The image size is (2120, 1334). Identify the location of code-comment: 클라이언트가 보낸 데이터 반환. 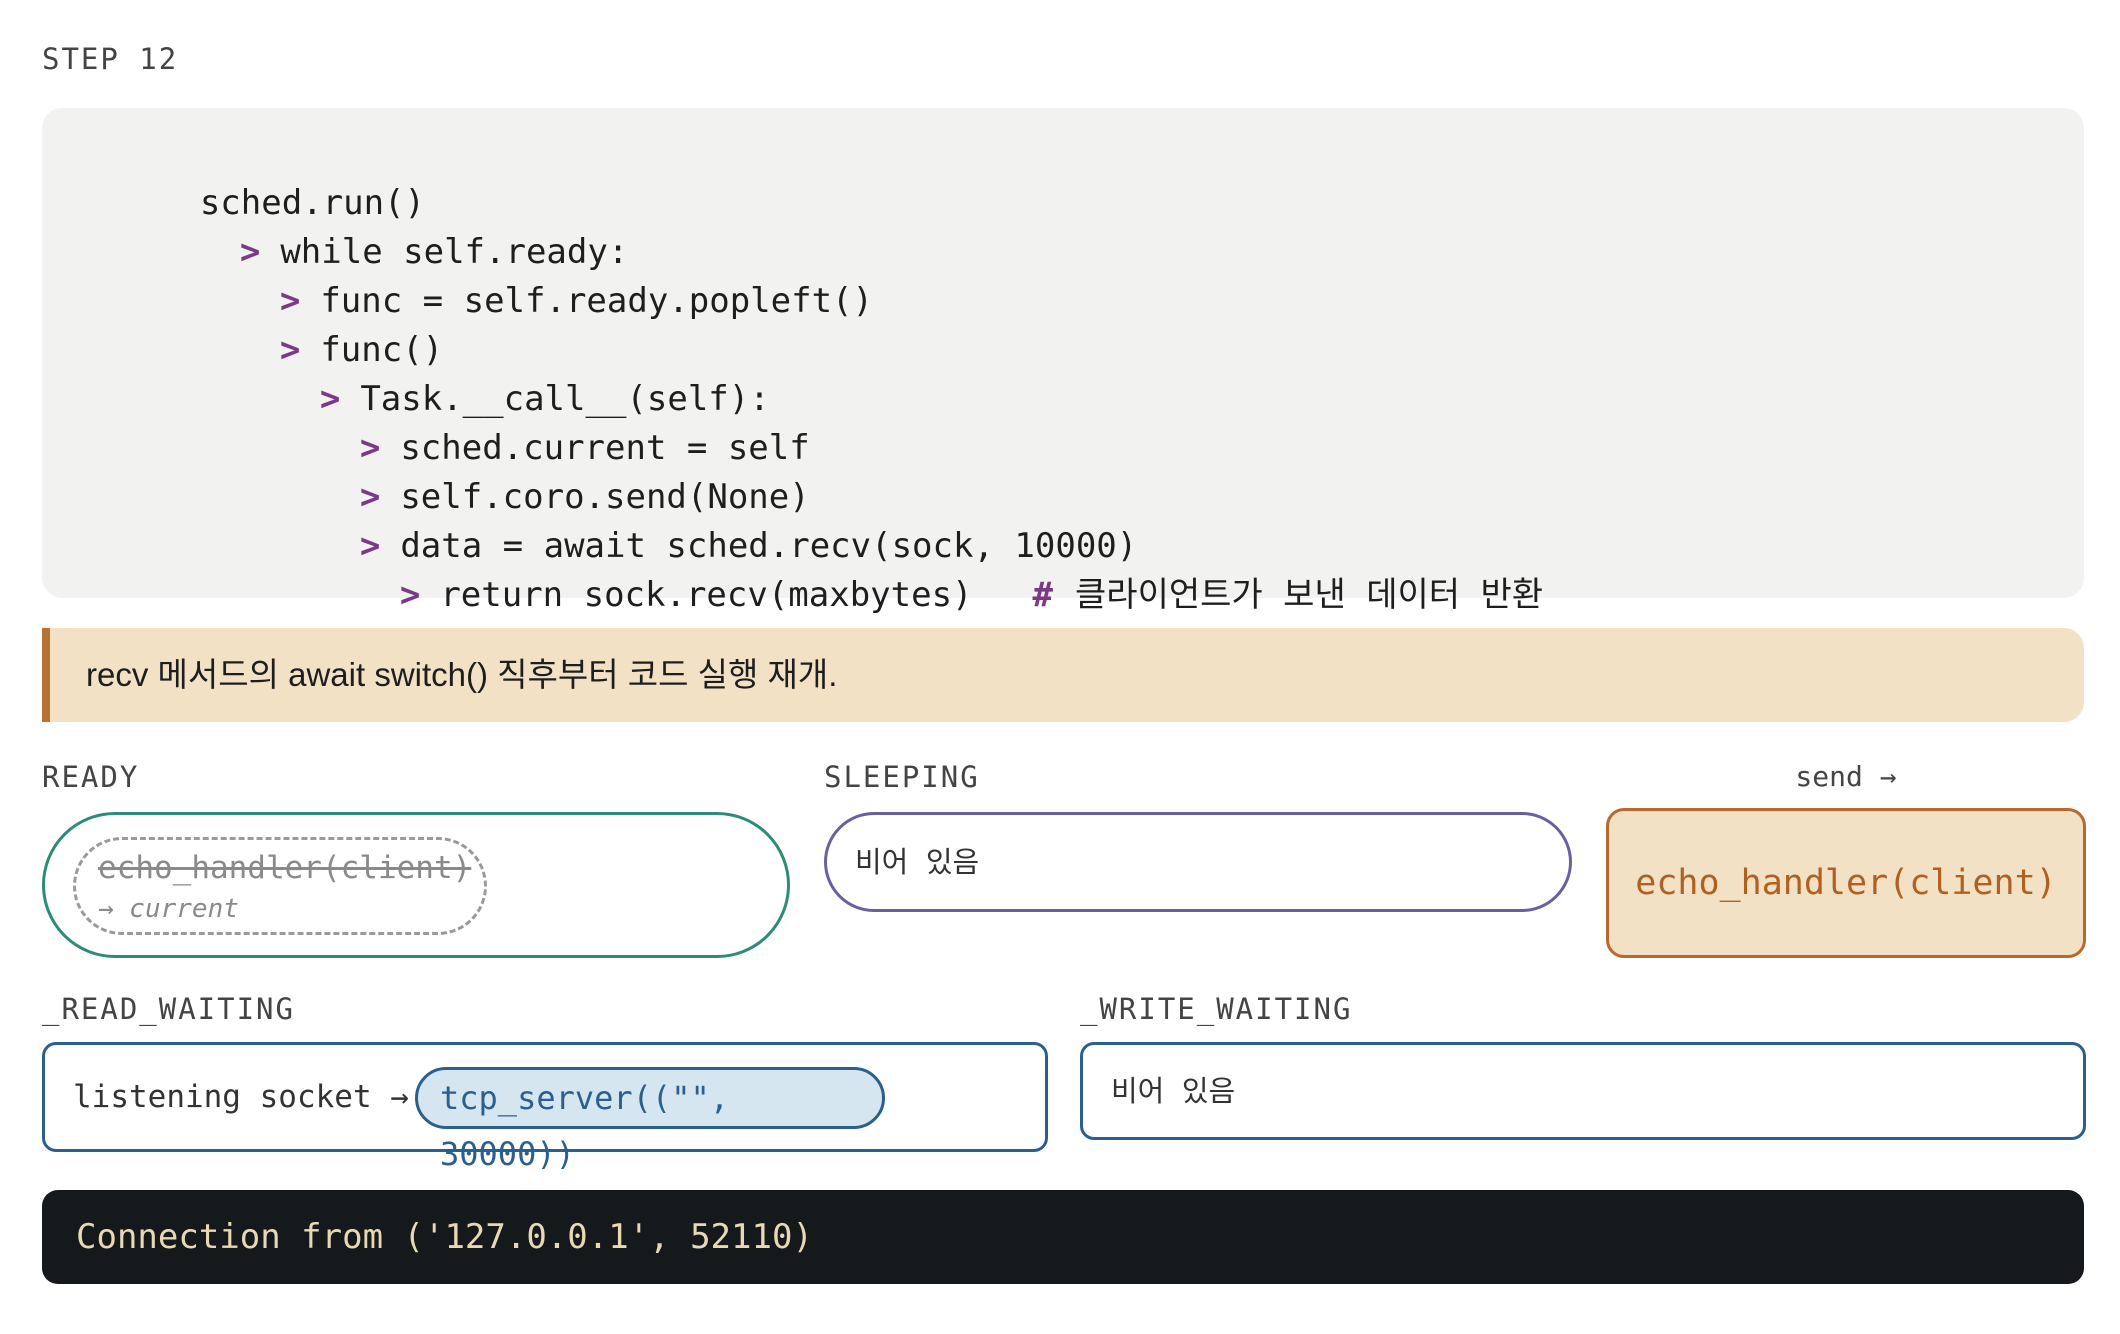
(1309, 595).